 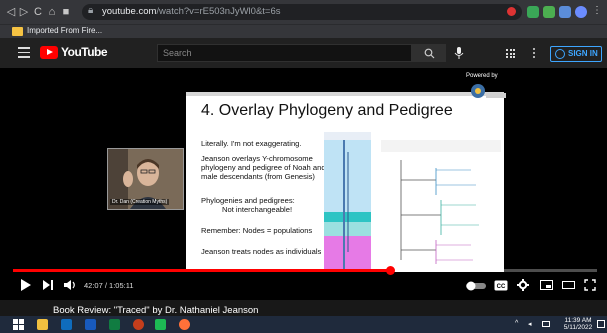 What do you see at coordinates (583, 53) in the screenshot?
I see `sign-in-label: SIGN IN` at bounding box center [583, 53].